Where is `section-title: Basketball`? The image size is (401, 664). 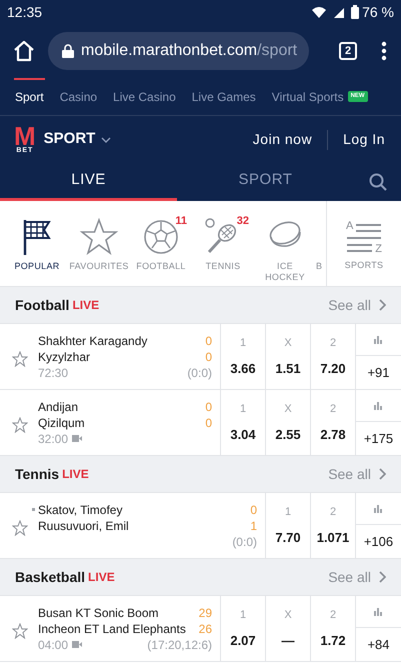 section-title: Basketball is located at coordinates (50, 577).